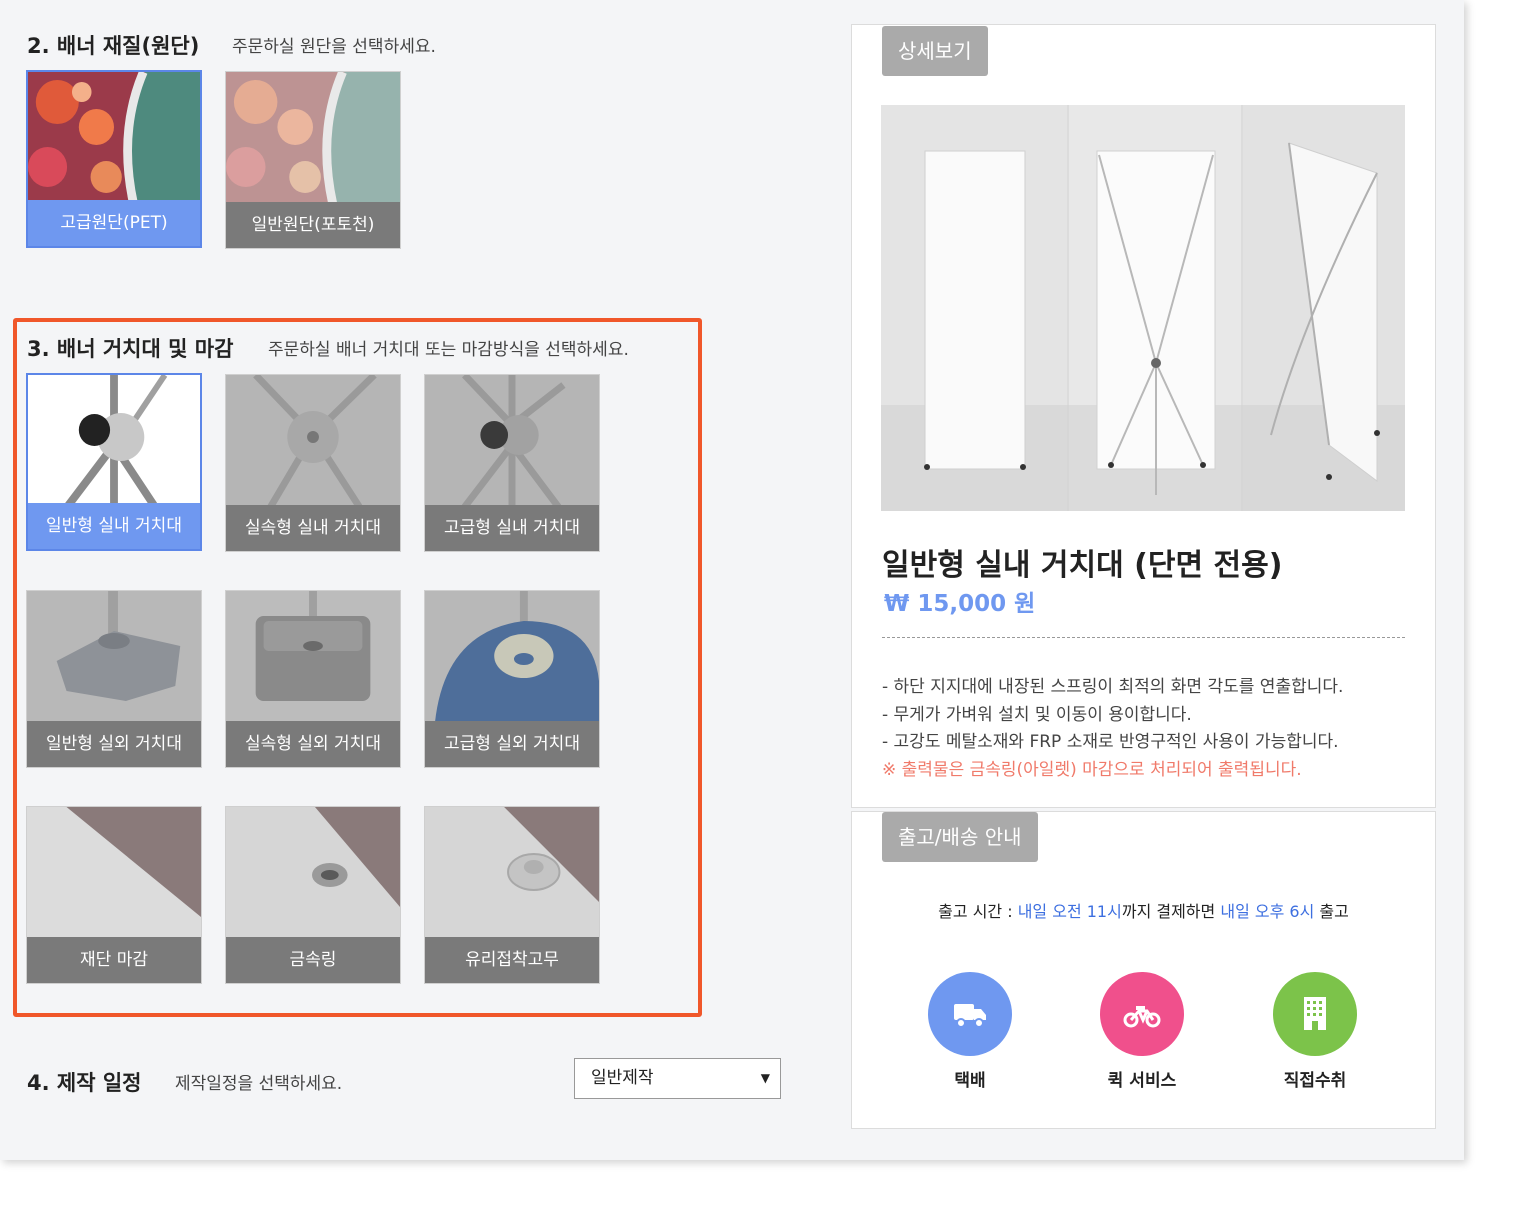 This screenshot has height=1224, width=1531. What do you see at coordinates (677, 1078) in the screenshot?
I see `production-schedule-select: 일반제작 ▼` at bounding box center [677, 1078].